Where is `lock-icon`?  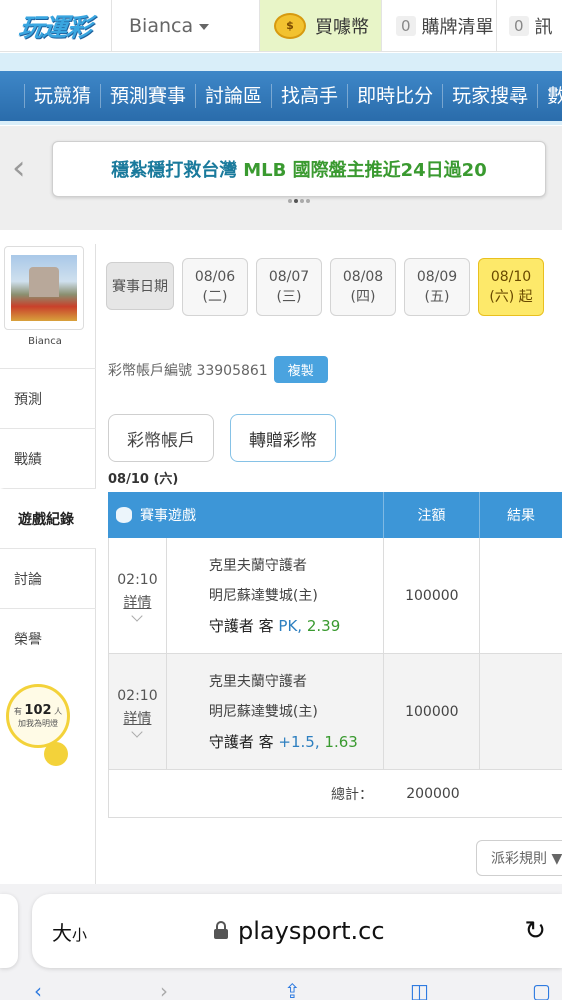
lock-icon is located at coordinates (221, 930).